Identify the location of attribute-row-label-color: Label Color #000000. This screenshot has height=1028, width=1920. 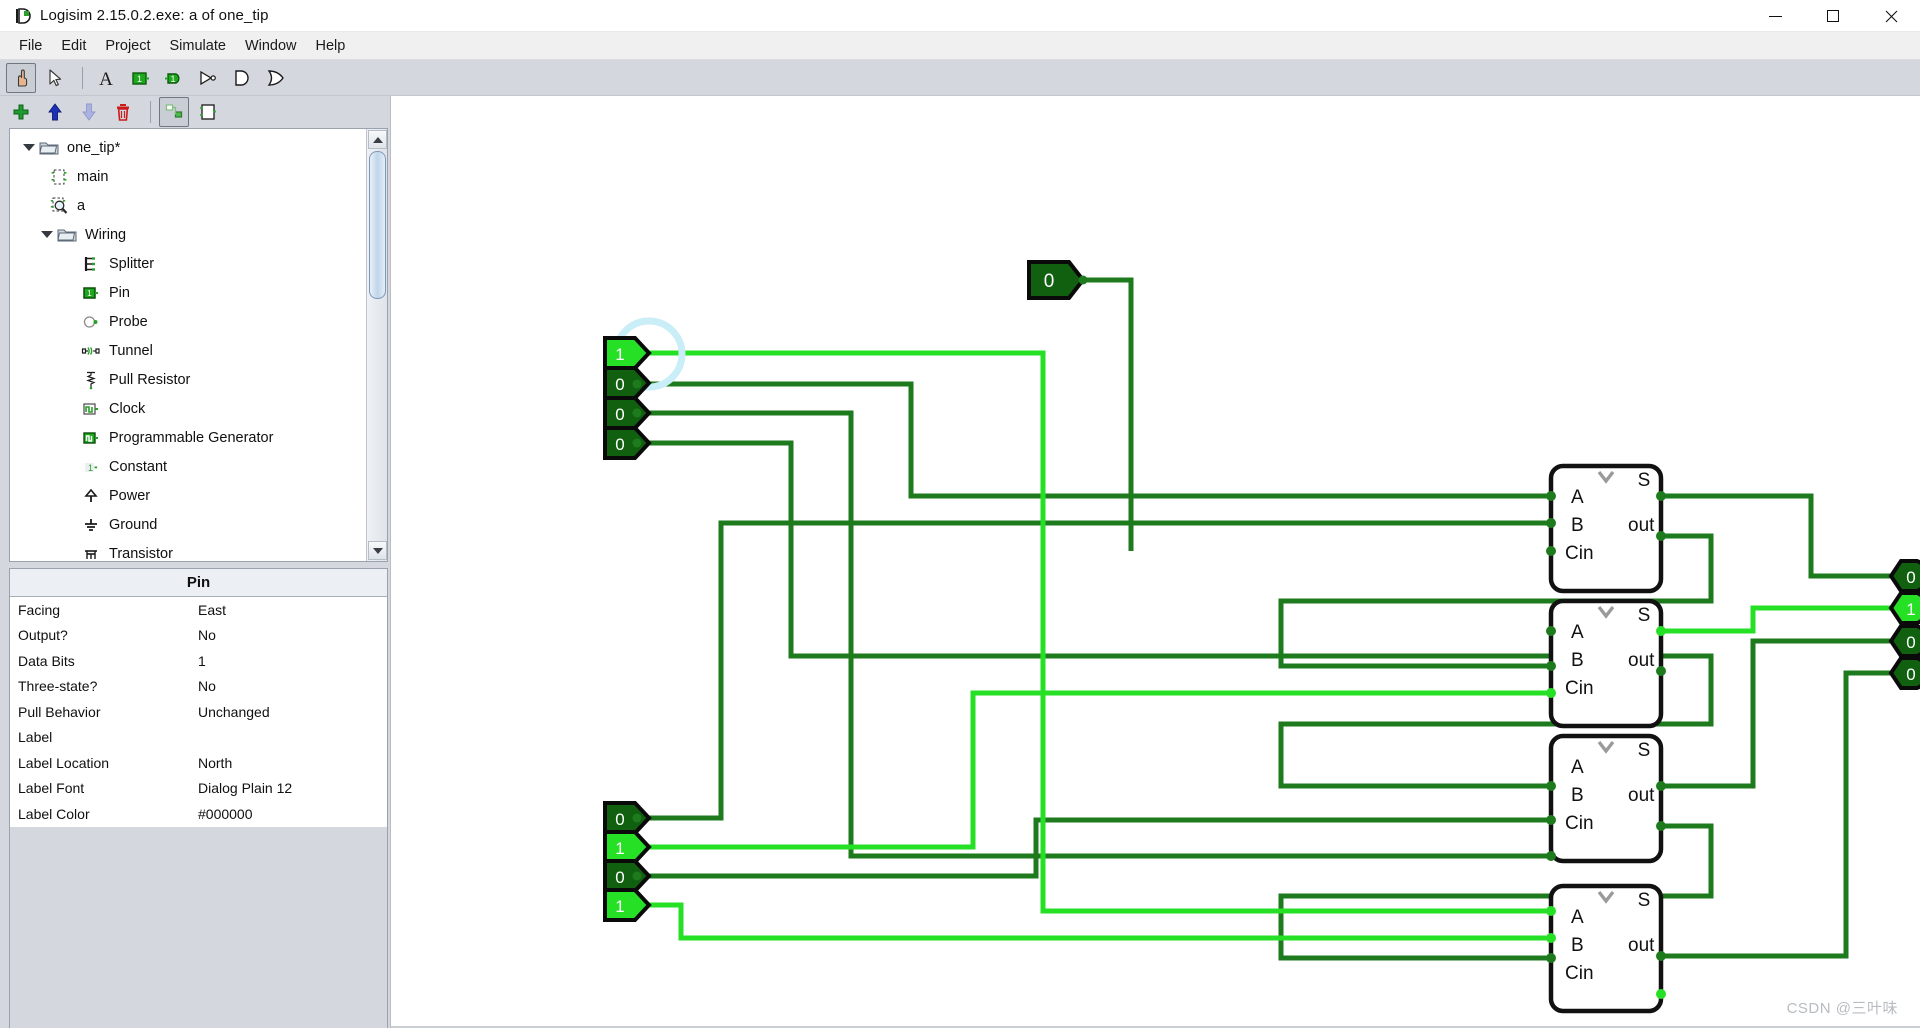
(198, 814).